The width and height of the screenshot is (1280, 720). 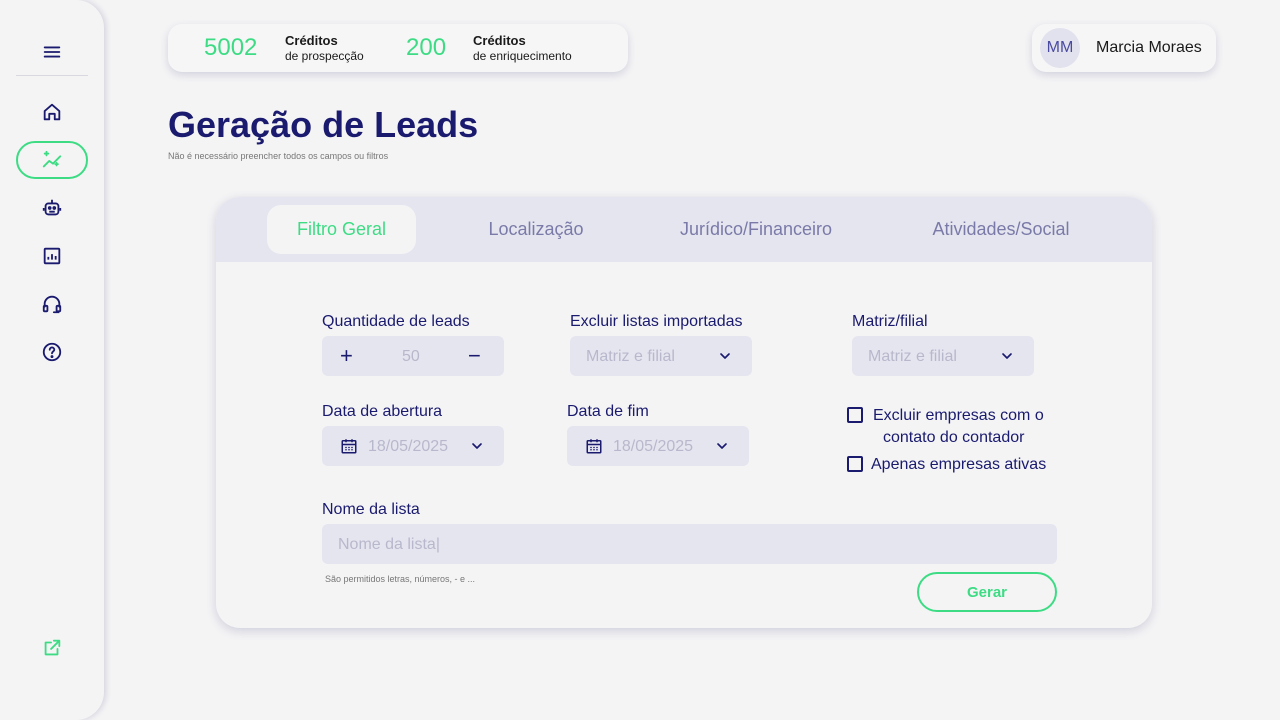 I want to click on robot-icon, so click(x=52, y=207).